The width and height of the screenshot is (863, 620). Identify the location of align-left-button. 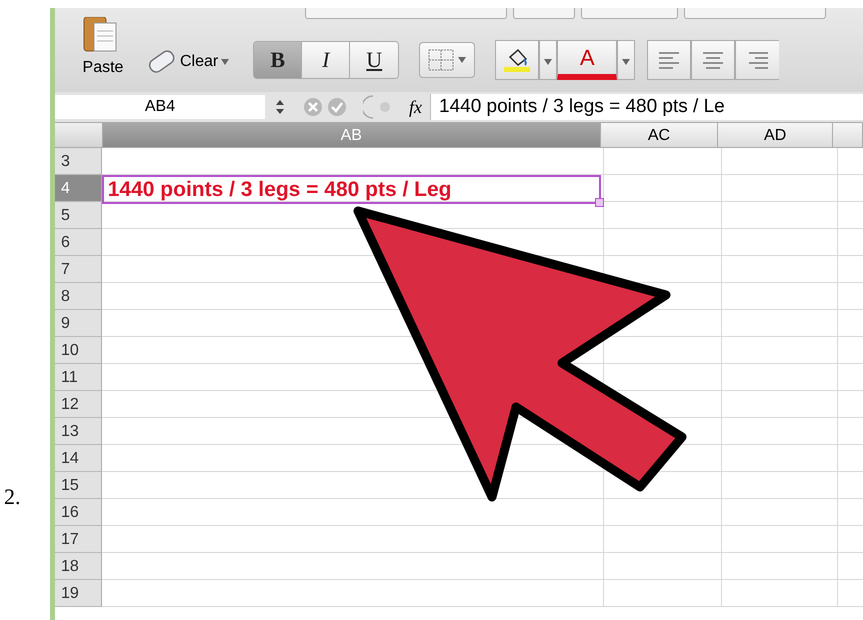
(669, 60).